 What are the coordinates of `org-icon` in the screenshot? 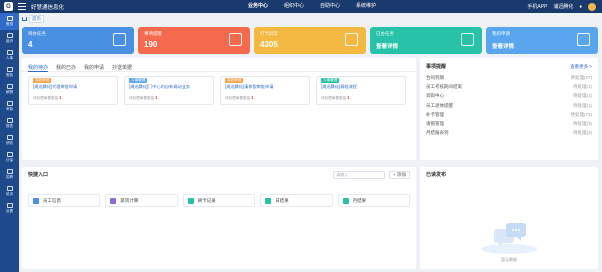 It's located at (9, 35).